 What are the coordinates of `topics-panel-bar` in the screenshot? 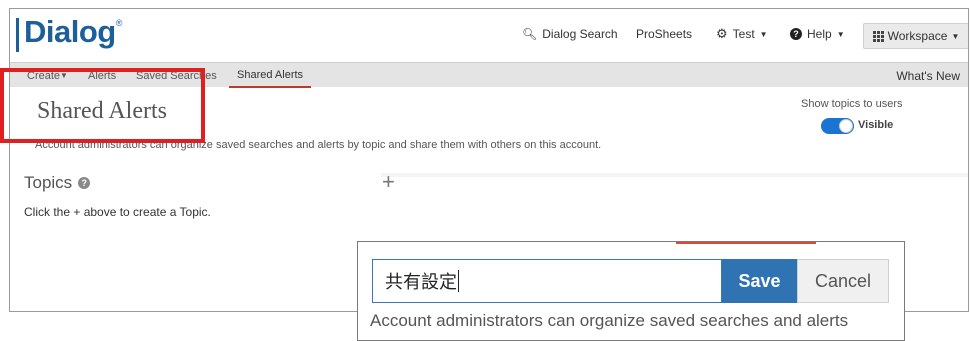 It's located at (674, 175).